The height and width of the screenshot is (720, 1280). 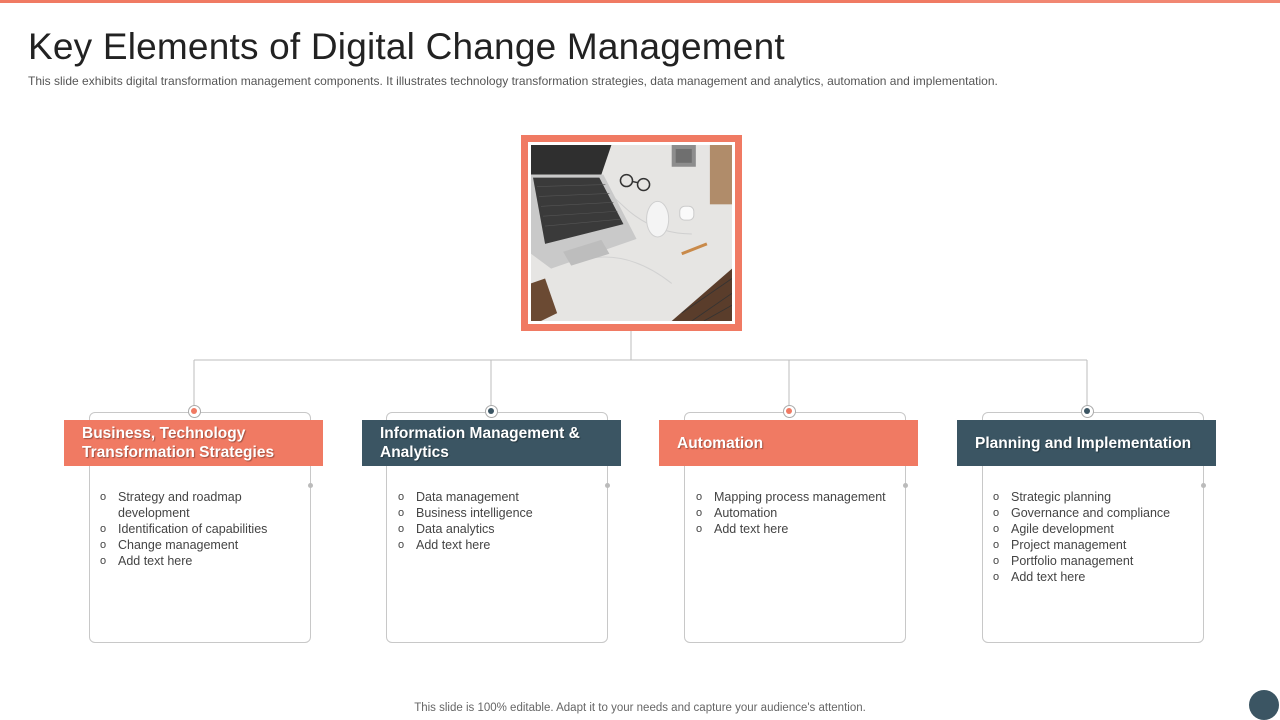 I want to click on corner-circle-decoration, so click(x=1264, y=705).